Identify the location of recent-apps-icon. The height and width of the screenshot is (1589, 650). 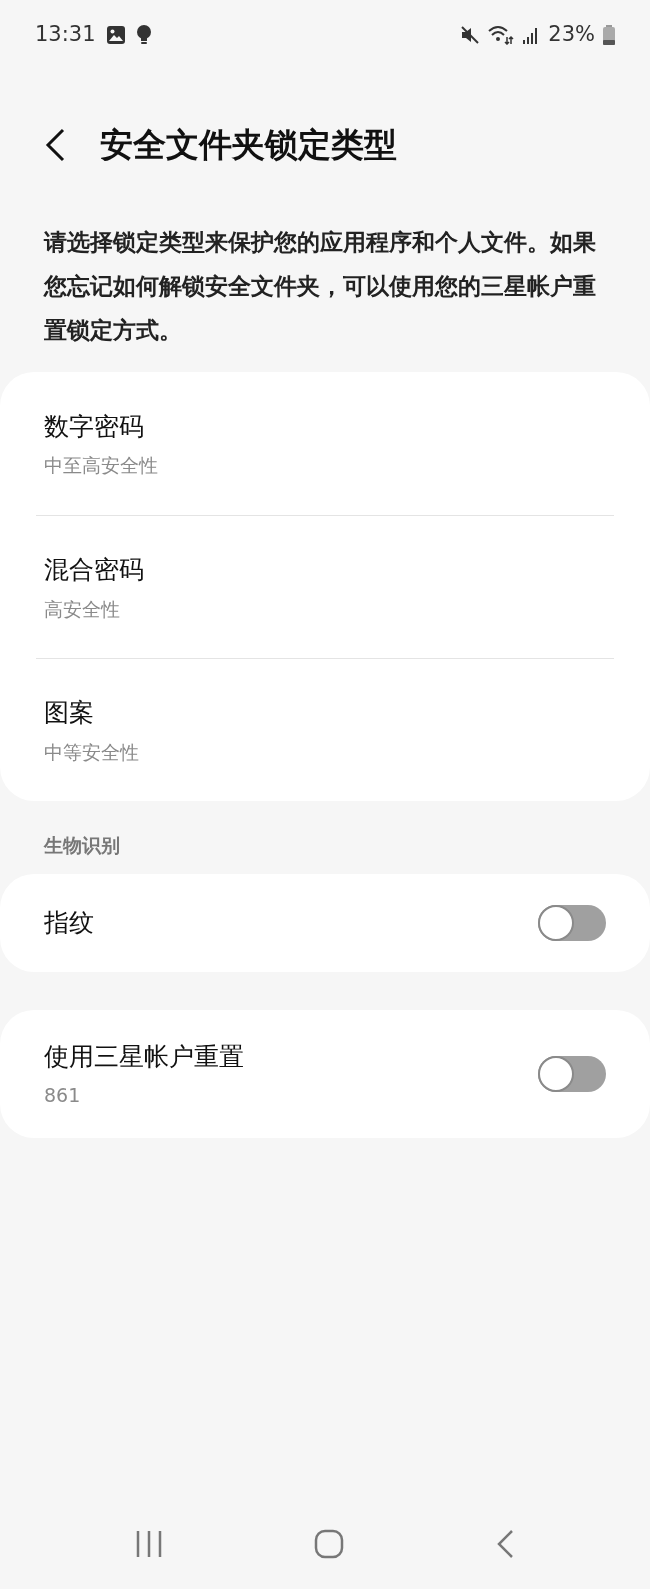
(149, 1544).